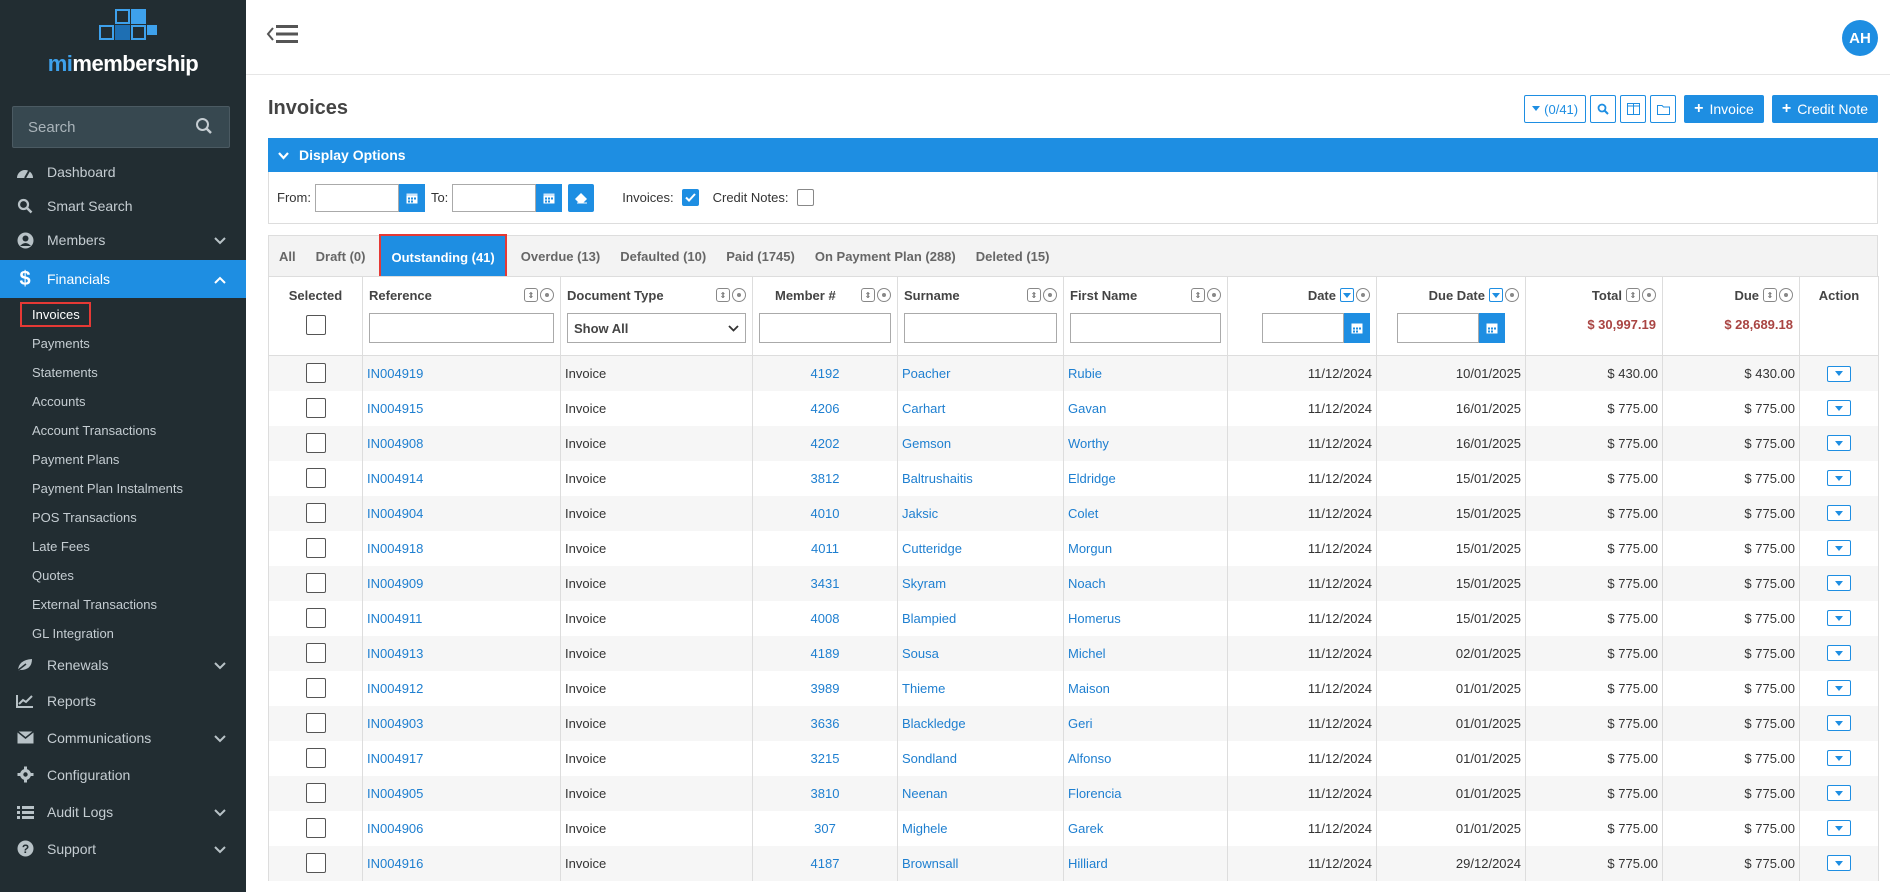  What do you see at coordinates (825, 373) in the screenshot?
I see `member-cell: 4192` at bounding box center [825, 373].